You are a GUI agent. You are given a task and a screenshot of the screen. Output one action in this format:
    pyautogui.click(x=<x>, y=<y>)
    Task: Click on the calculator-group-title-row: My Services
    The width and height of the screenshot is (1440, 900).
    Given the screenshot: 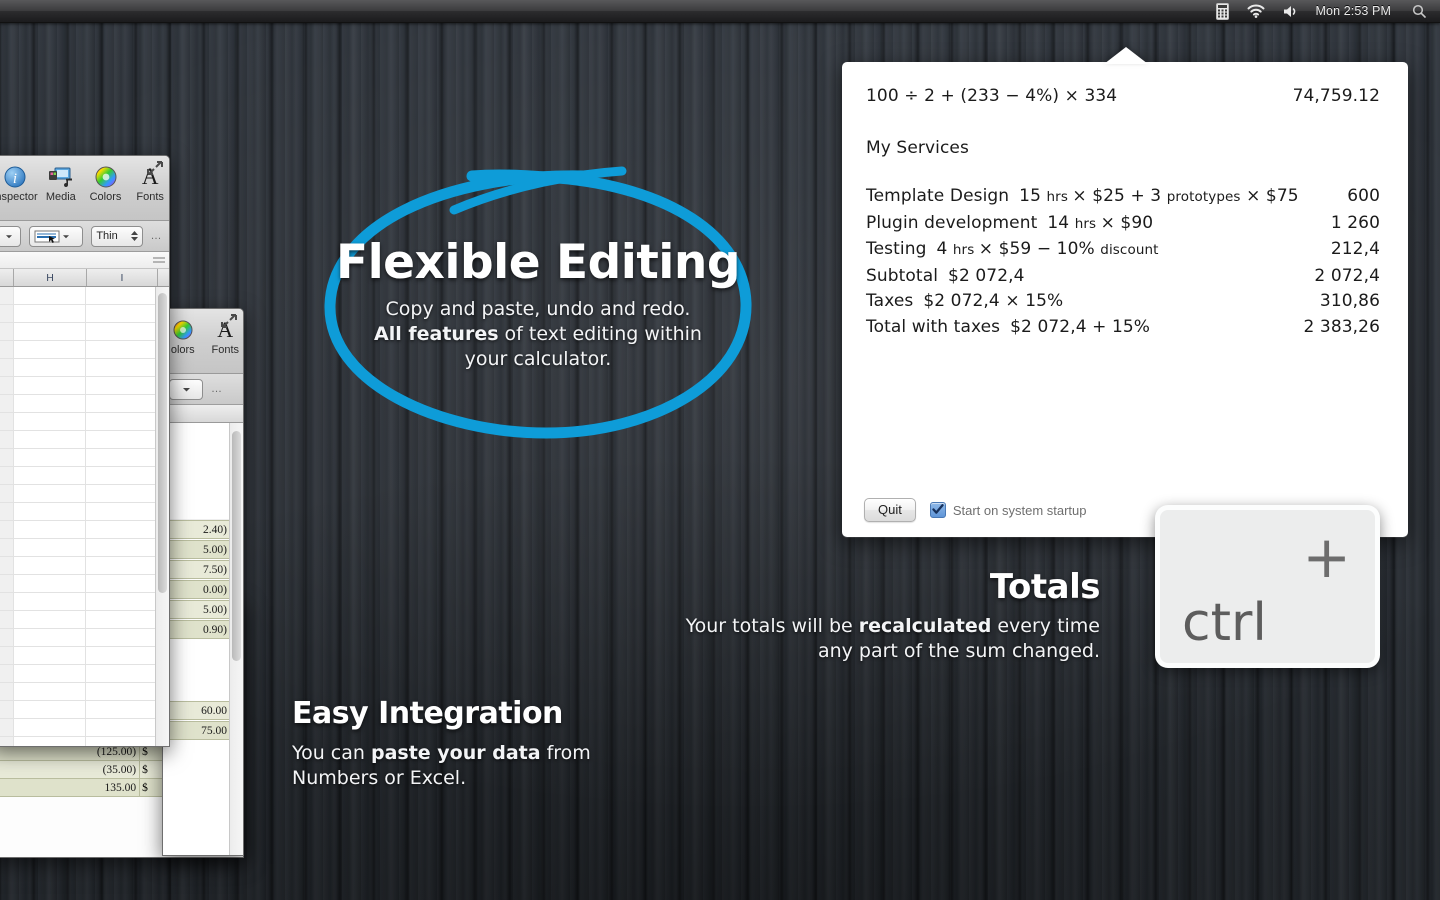 What is the action you would take?
    pyautogui.click(x=1123, y=149)
    